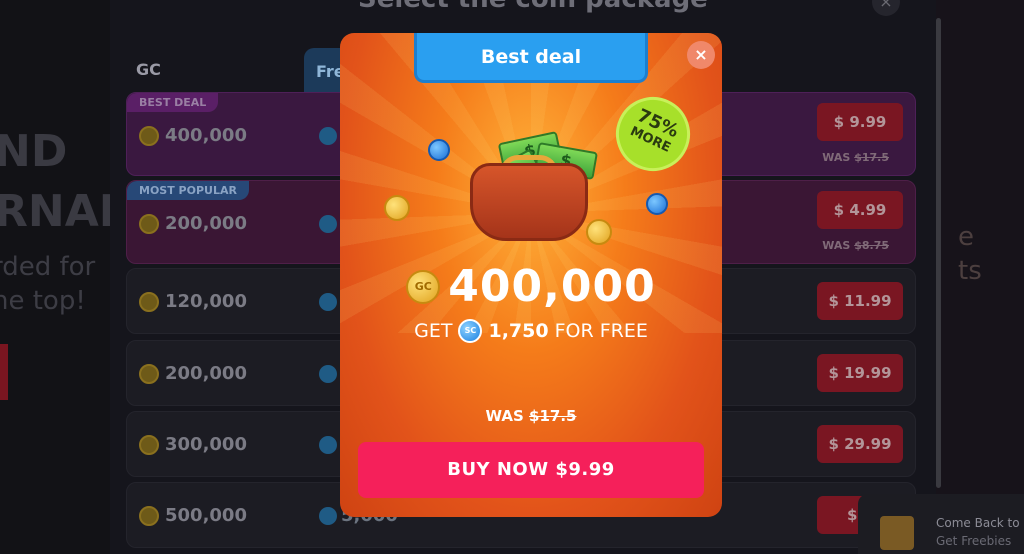 The height and width of the screenshot is (554, 1024). I want to click on sc-coin-icon: SC, so click(470, 331).